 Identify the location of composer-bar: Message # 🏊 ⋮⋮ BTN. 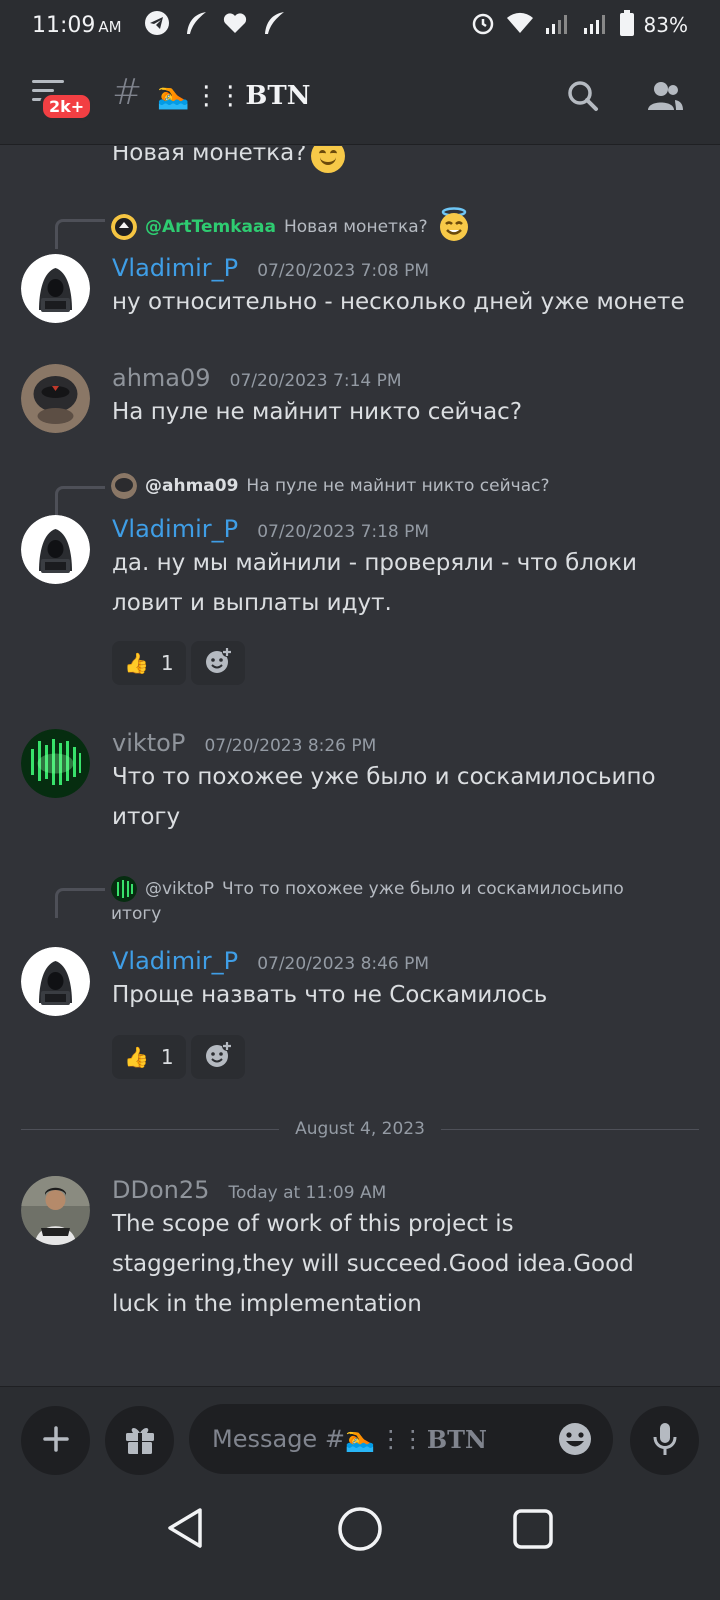
(360, 1436).